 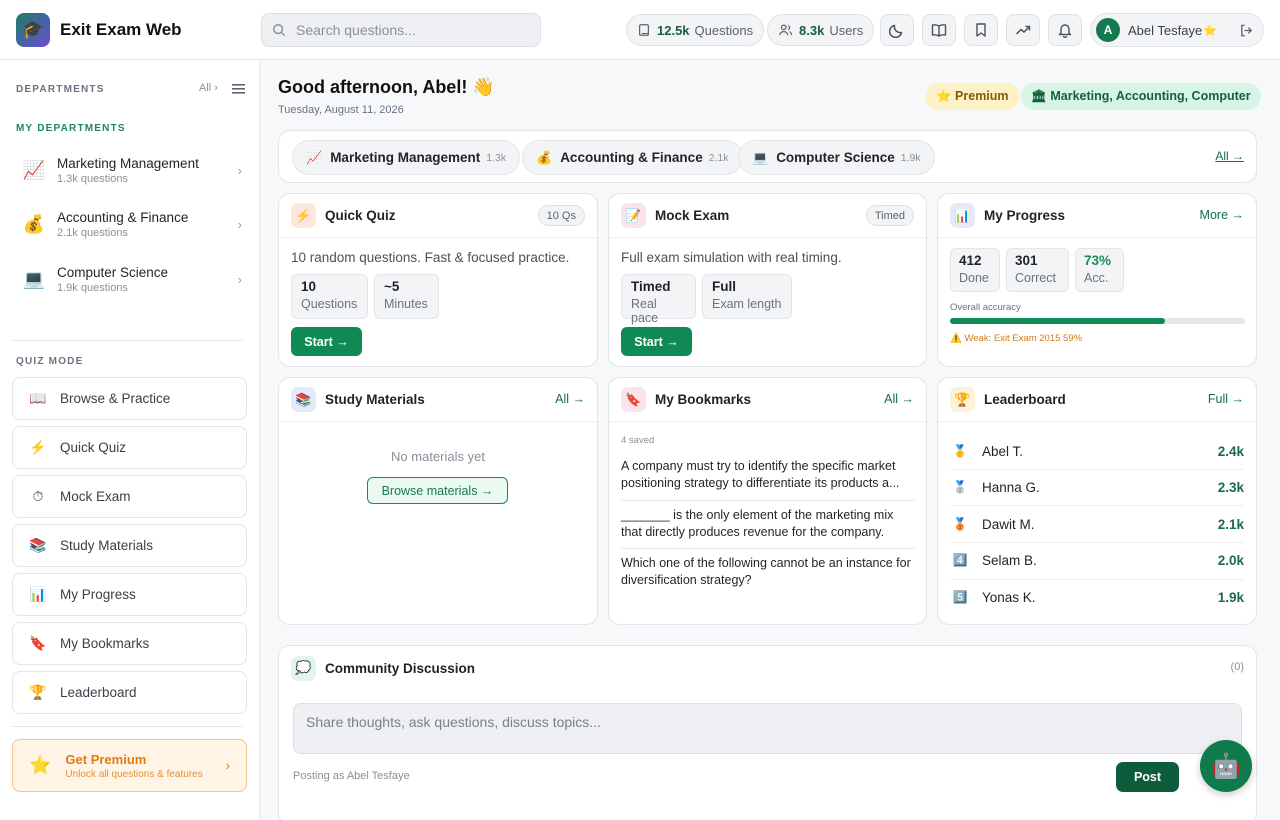 What do you see at coordinates (1237, 667) in the screenshot?
I see `comment-count: (0)` at bounding box center [1237, 667].